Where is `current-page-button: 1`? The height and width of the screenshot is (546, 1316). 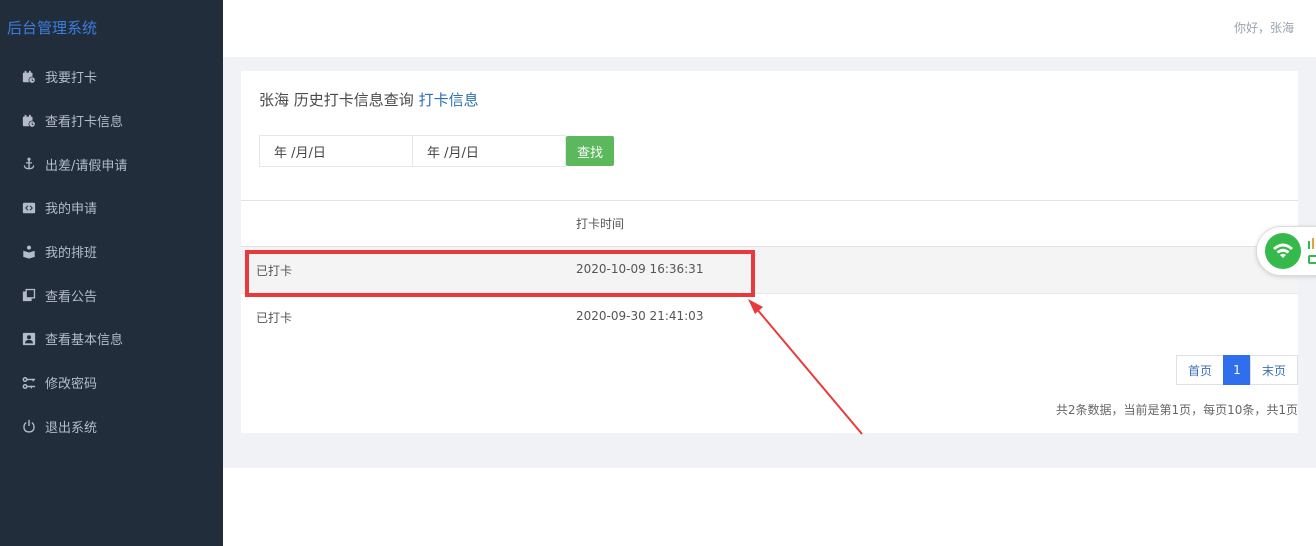 current-page-button: 1 is located at coordinates (1236, 370).